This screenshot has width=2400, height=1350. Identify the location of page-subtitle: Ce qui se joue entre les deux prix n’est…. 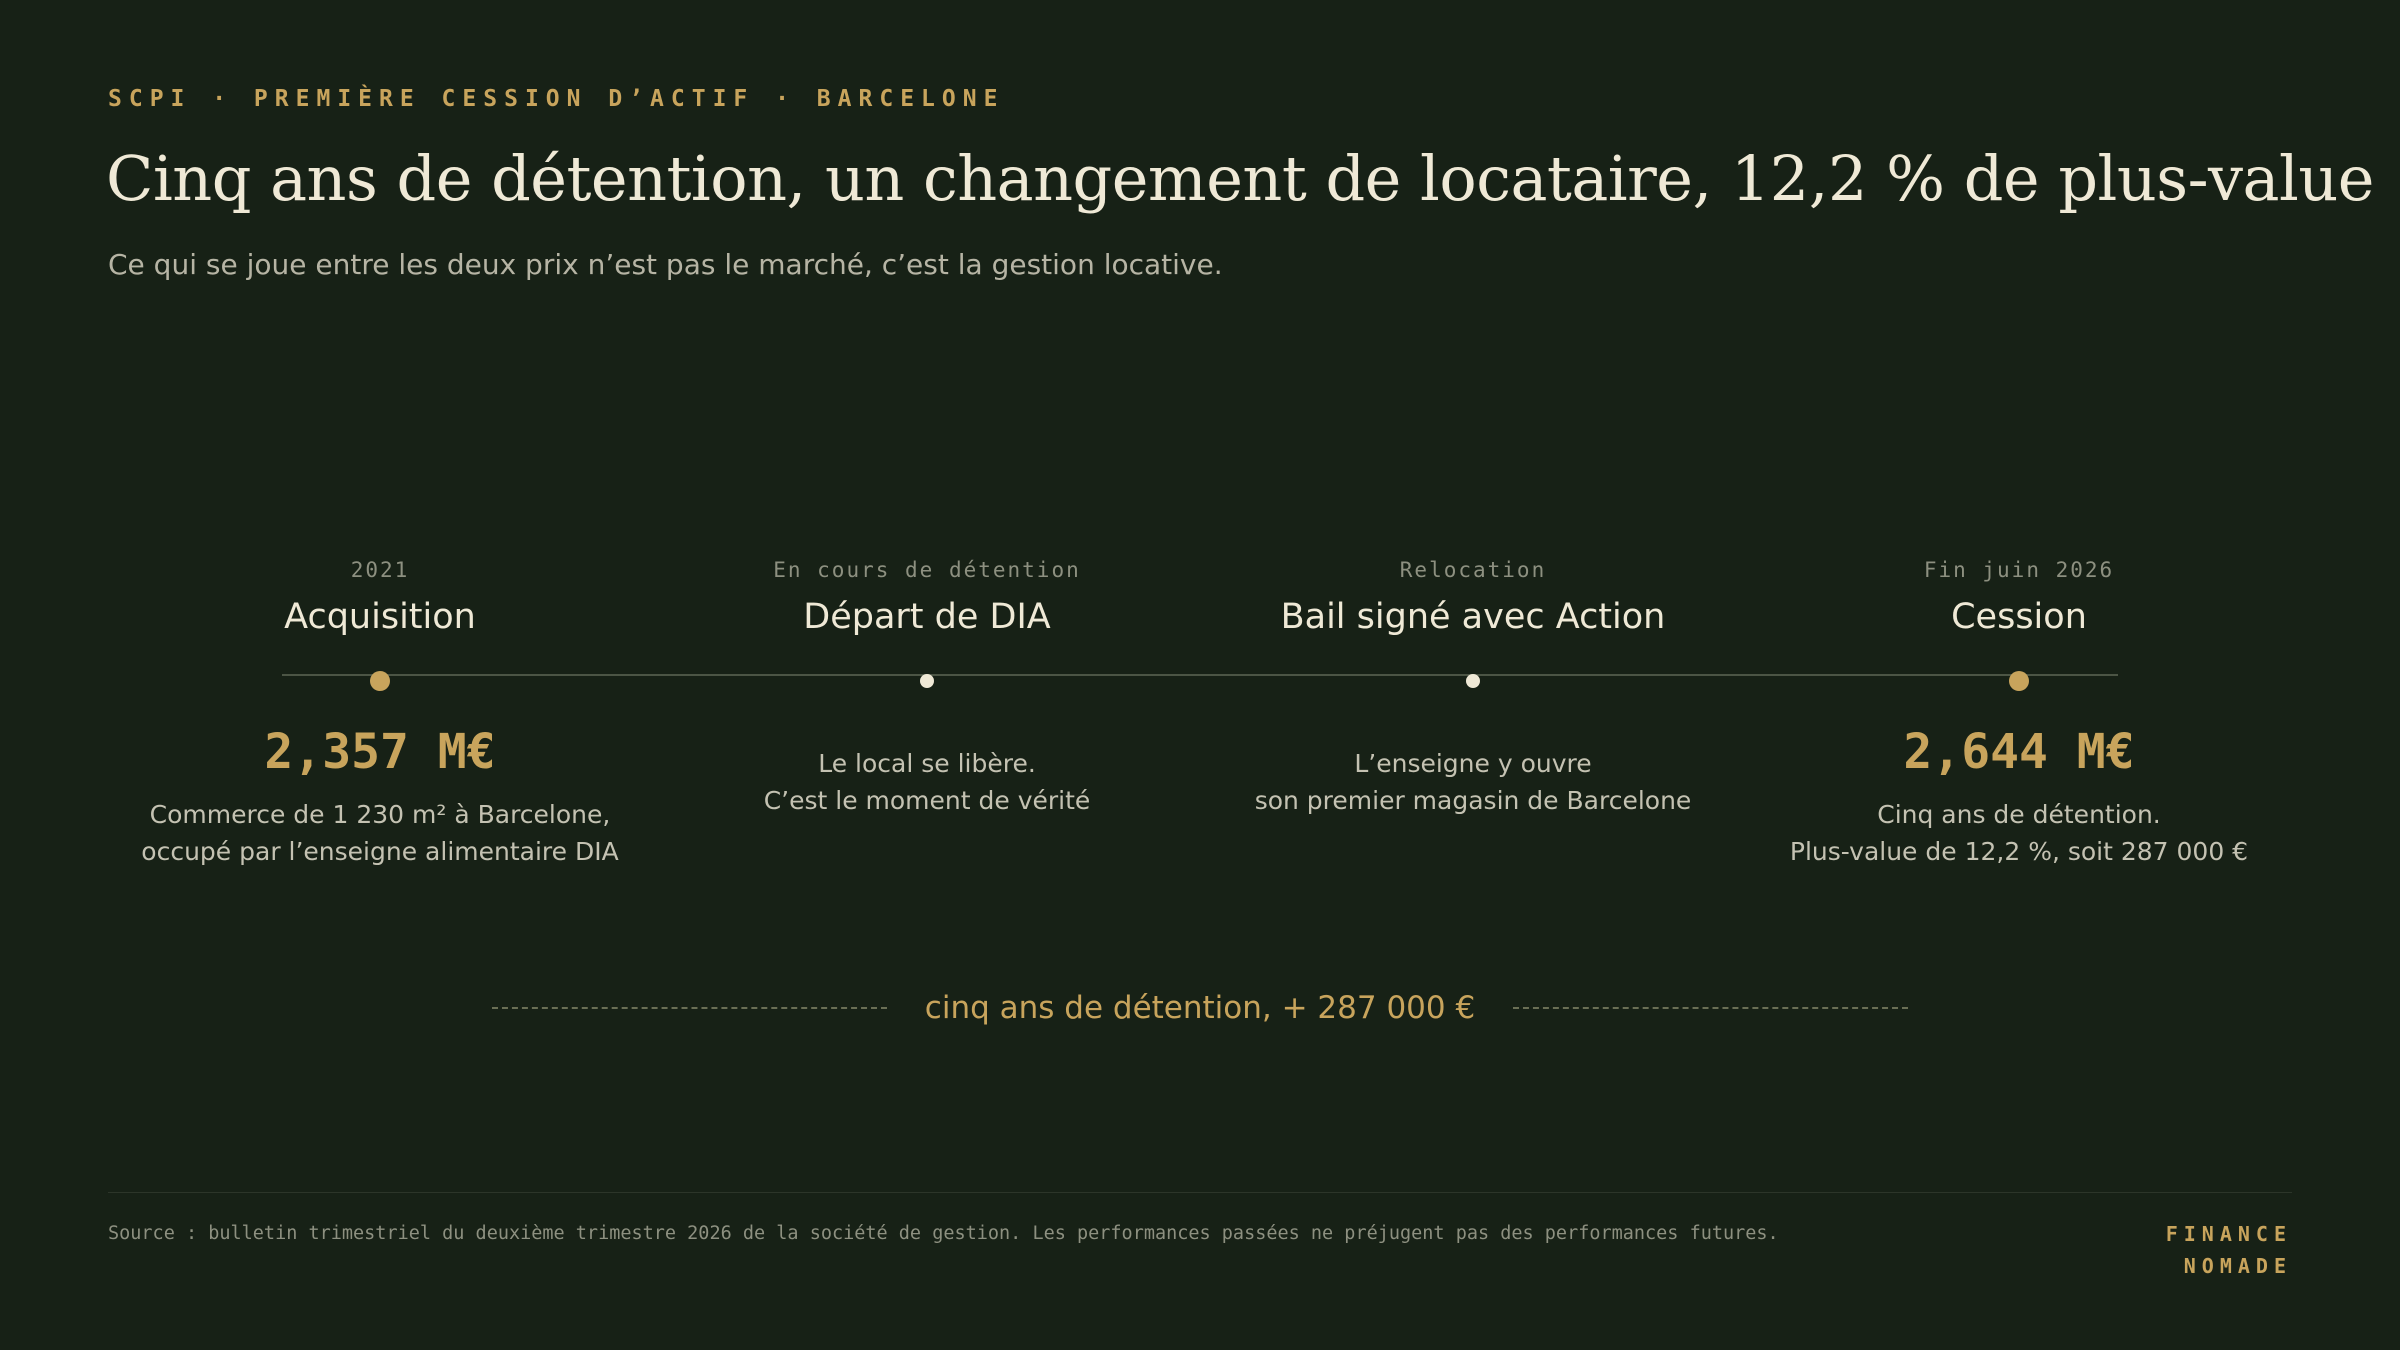
(665, 264).